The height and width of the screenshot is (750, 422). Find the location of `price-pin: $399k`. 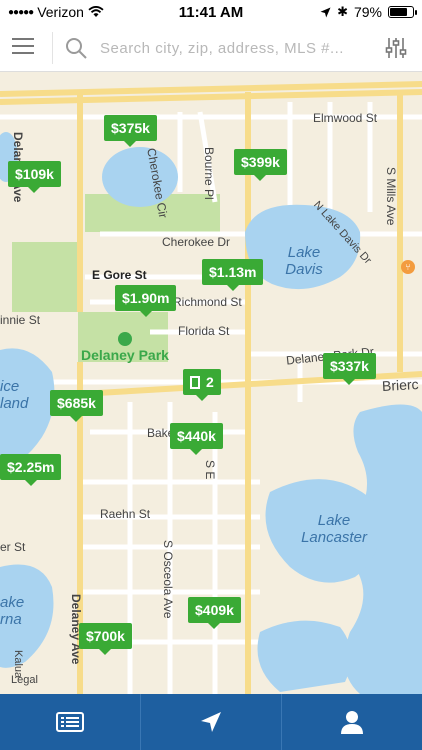

price-pin: $399k is located at coordinates (260, 165).